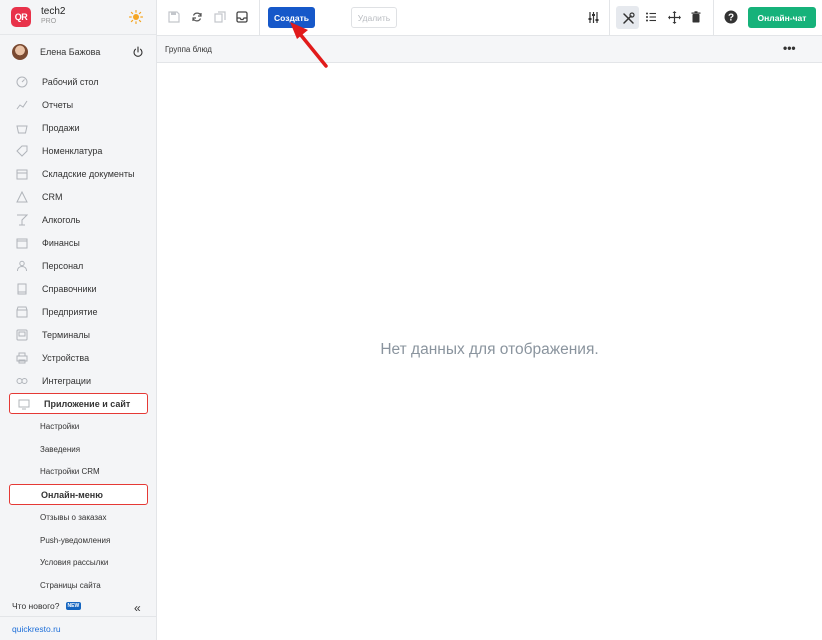 The height and width of the screenshot is (640, 822). Describe the element at coordinates (78, 426) in the screenshot. I see `sidebar-subitem-settings: Настройки` at that location.